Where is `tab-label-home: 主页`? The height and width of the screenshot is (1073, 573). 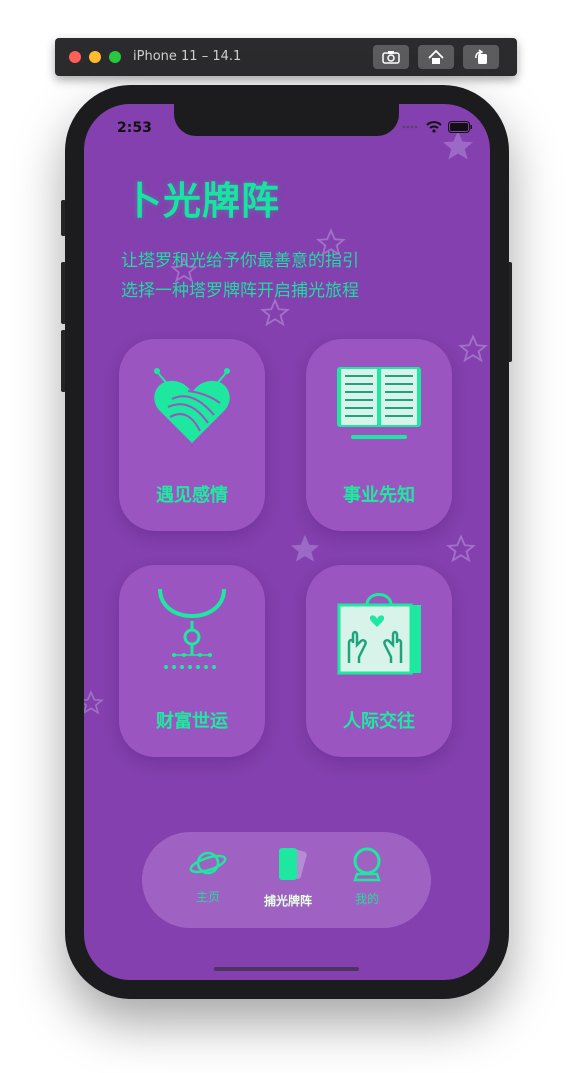 tab-label-home: 主页 is located at coordinates (207, 897).